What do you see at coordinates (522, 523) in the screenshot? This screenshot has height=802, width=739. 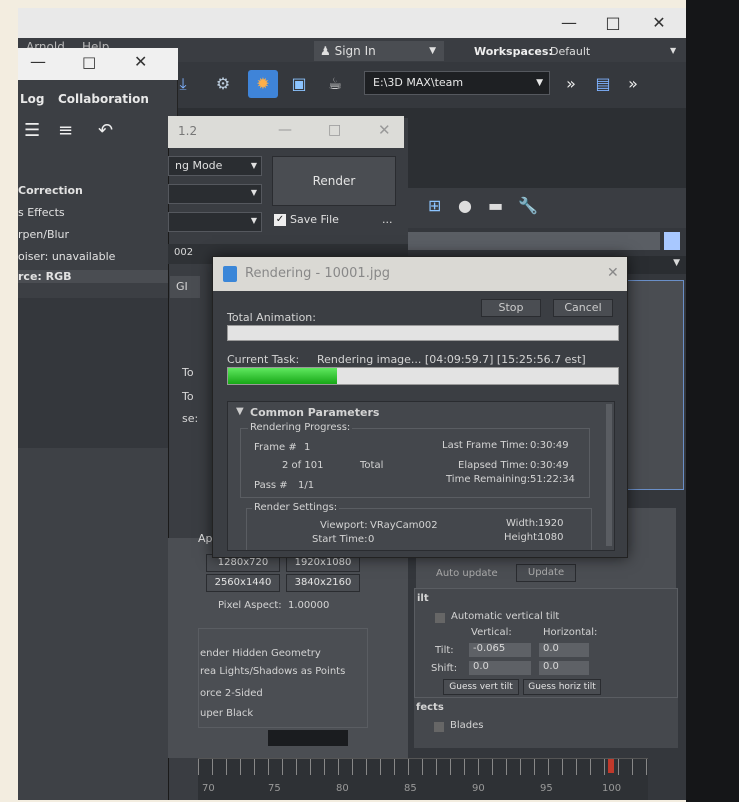 I see `width-label: Width:` at bounding box center [522, 523].